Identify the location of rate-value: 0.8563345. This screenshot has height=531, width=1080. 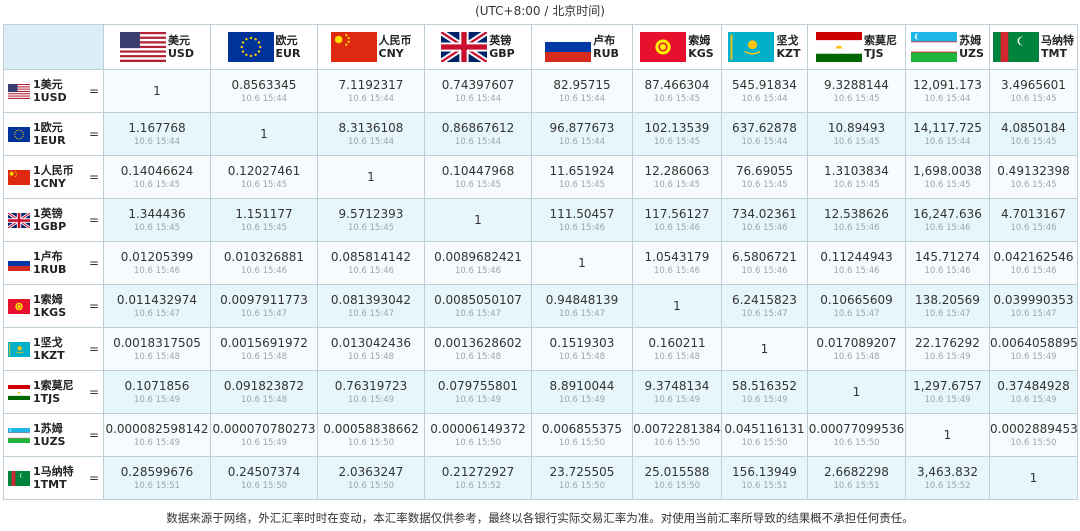
(264, 84).